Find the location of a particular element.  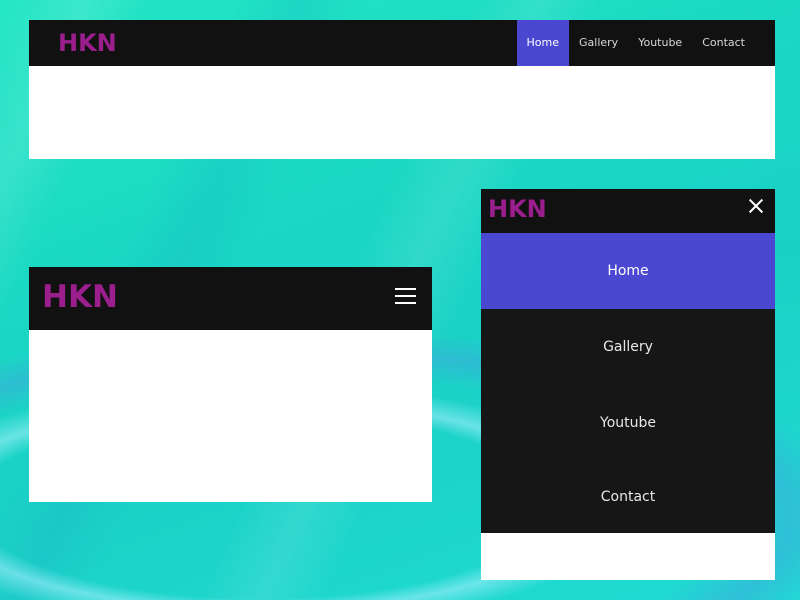

nav-link-home: Home is located at coordinates (543, 43).